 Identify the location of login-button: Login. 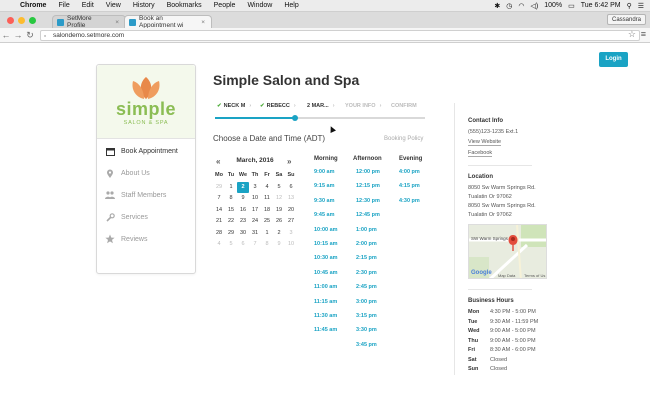
(613, 59).